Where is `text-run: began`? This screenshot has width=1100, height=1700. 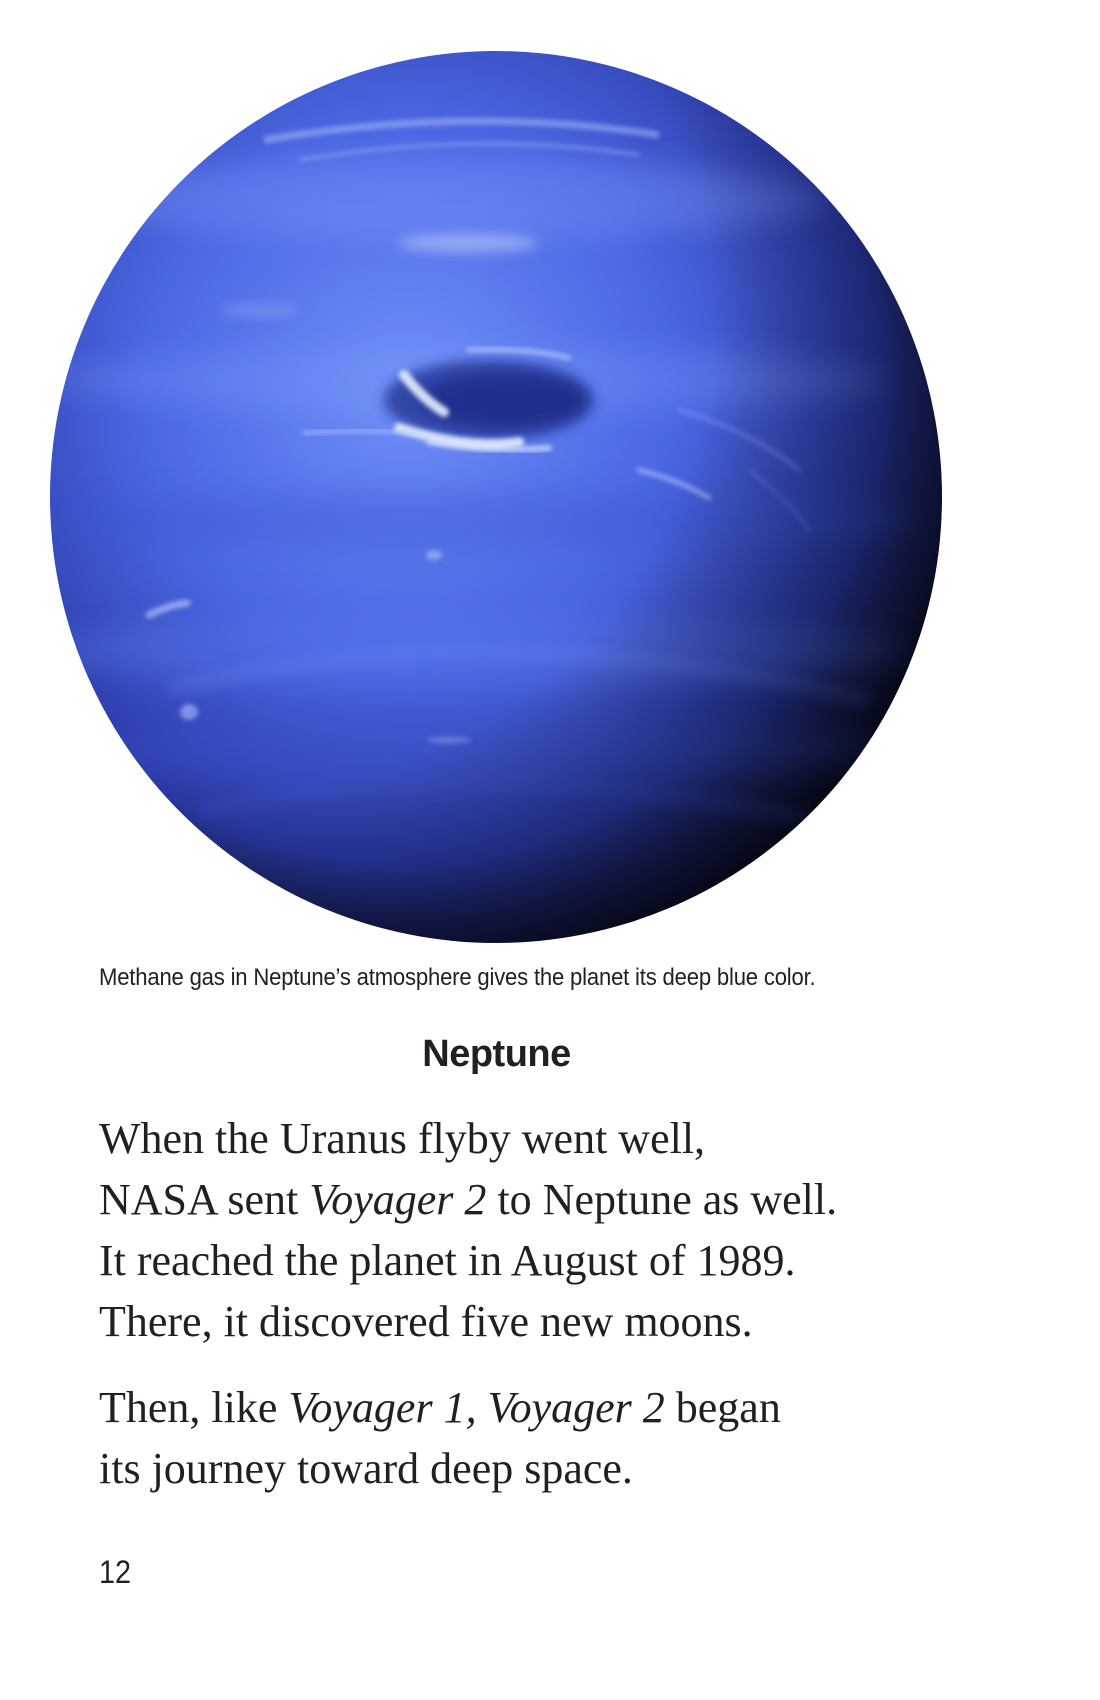
text-run: began is located at coordinates (722, 1407).